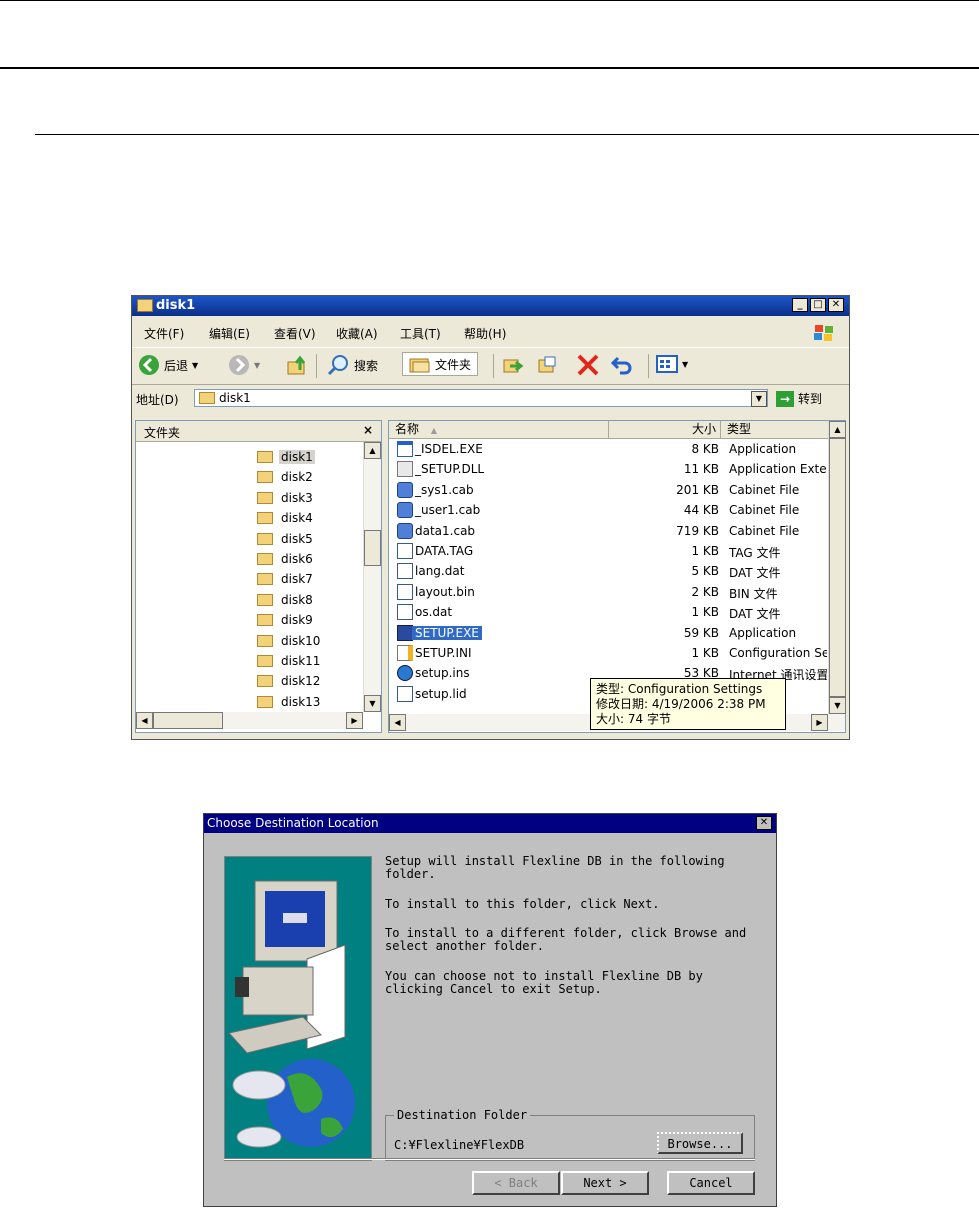 The width and height of the screenshot is (979, 1208). I want to click on menu-favorites: 收藏(A), so click(357, 333).